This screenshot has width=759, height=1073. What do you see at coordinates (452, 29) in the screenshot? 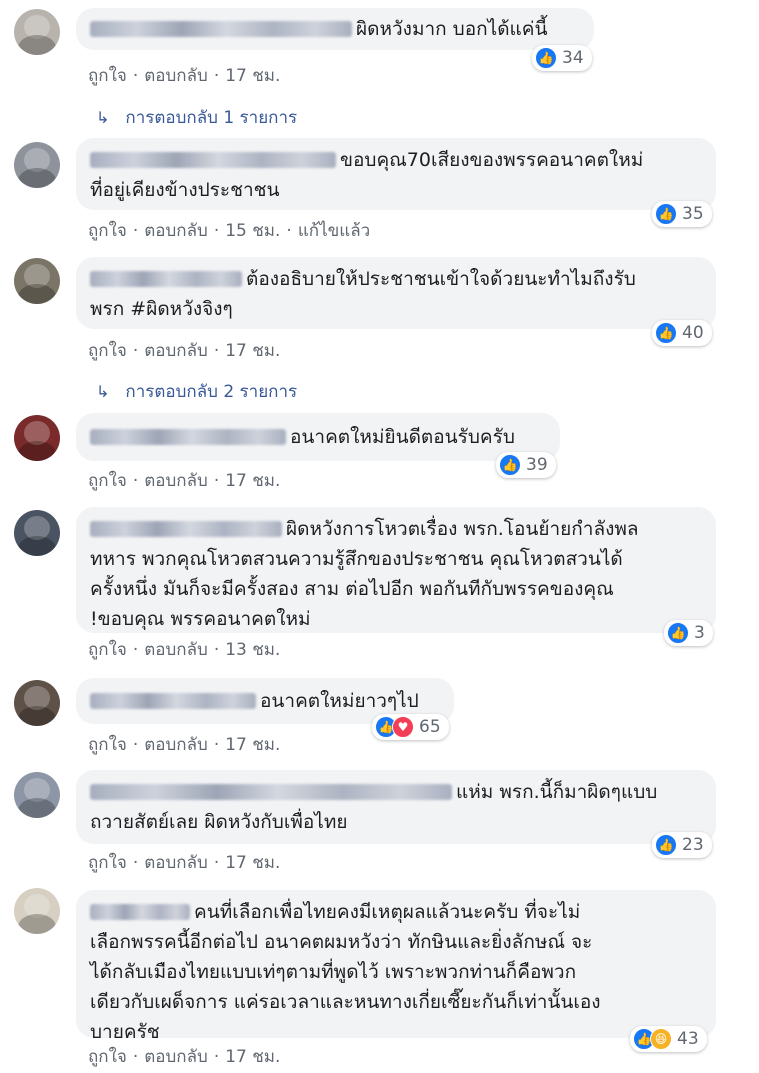
I see `comment-text: ผิดหวังมาก บอกได้แค่นี้` at bounding box center [452, 29].